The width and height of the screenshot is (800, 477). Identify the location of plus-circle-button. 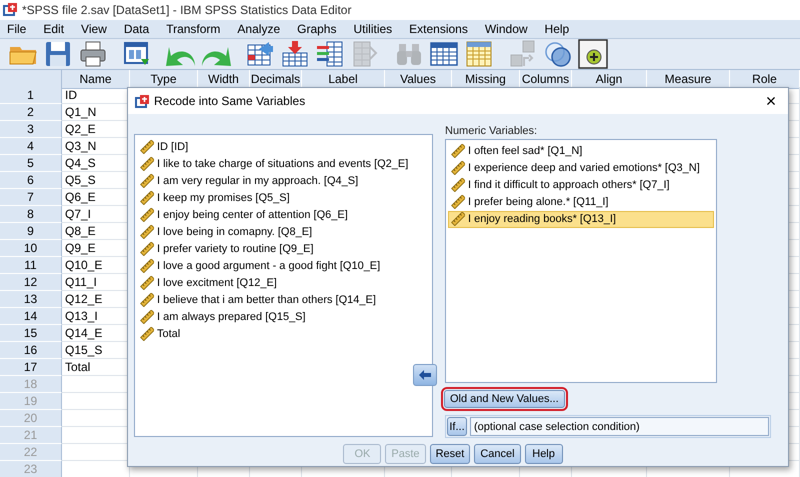
(593, 54).